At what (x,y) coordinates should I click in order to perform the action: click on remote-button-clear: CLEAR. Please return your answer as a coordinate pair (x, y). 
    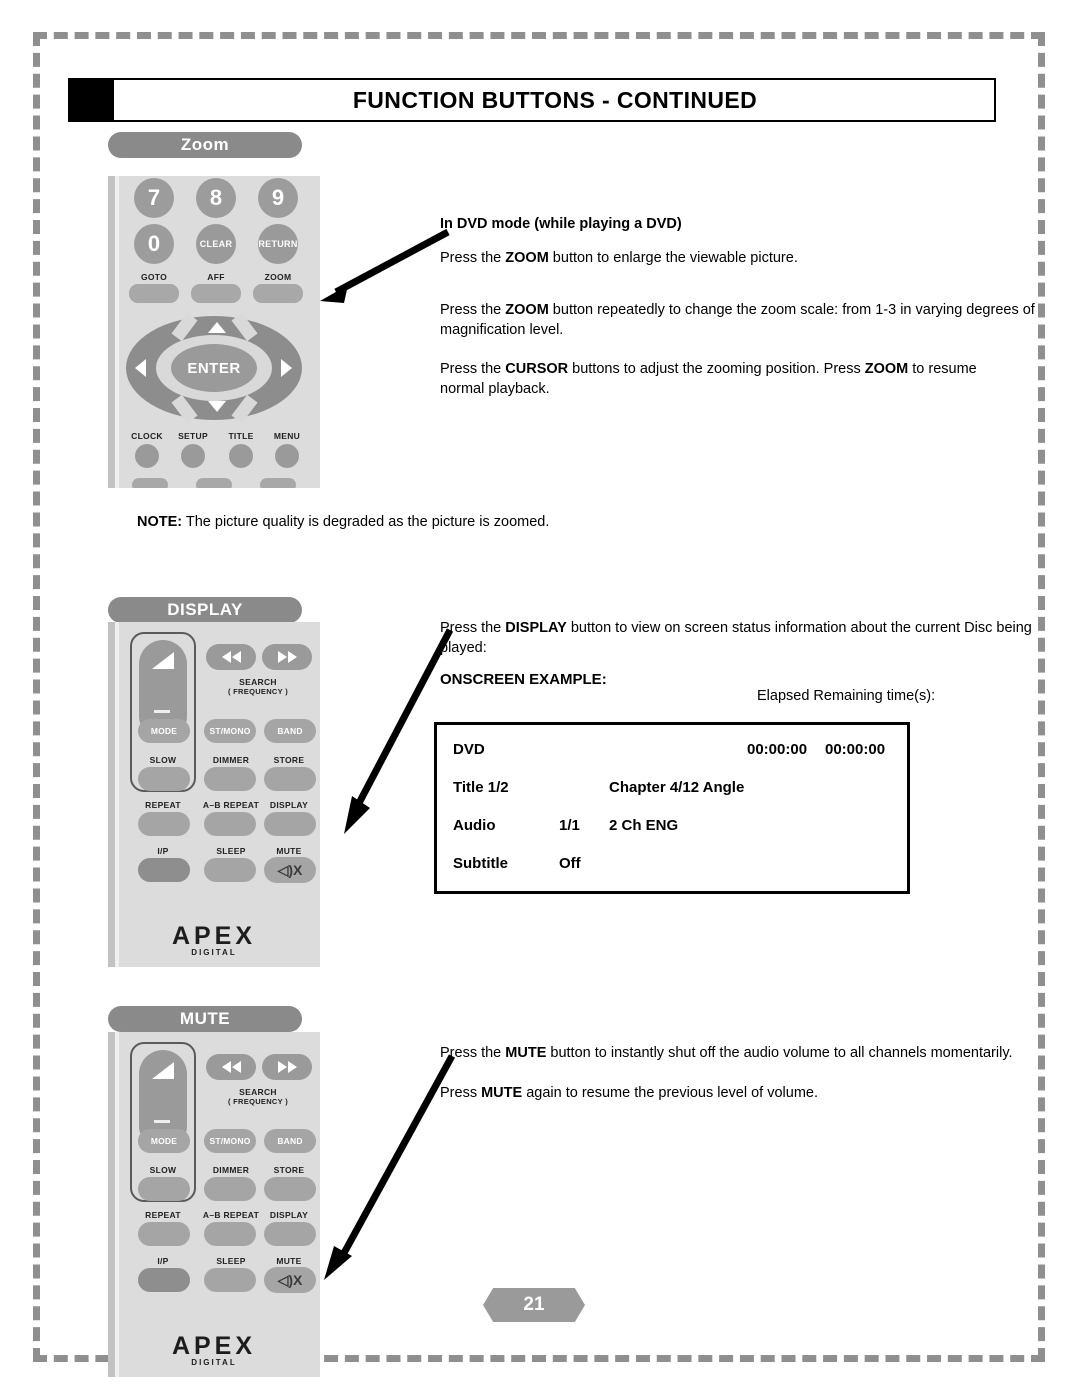
    Looking at the image, I should click on (216, 244).